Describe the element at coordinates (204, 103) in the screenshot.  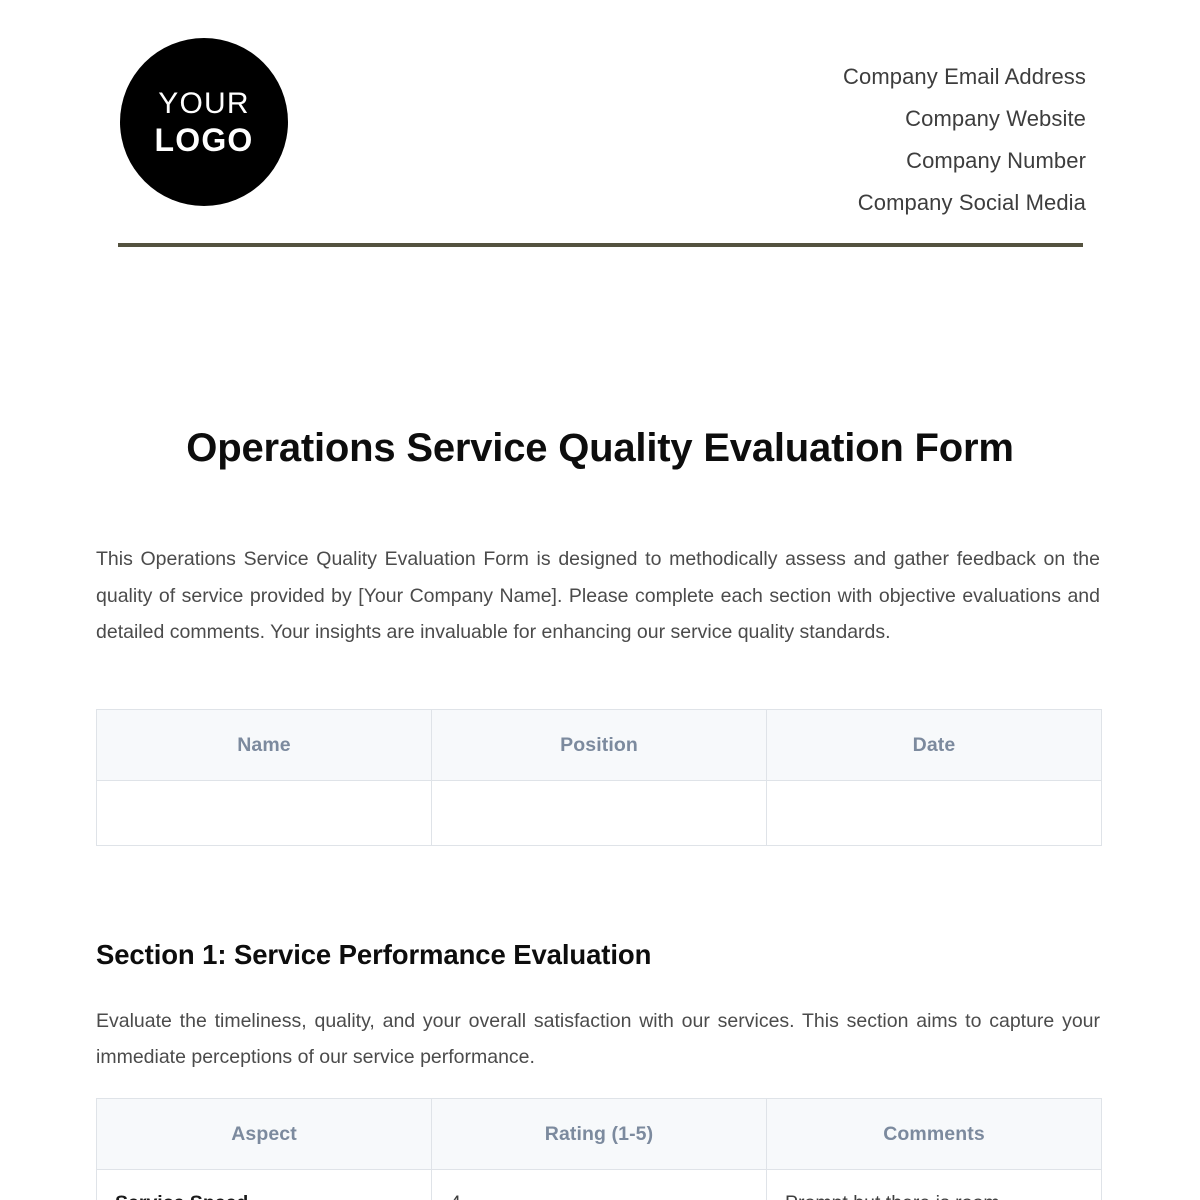
I see `logo-text-your: YOUR` at that location.